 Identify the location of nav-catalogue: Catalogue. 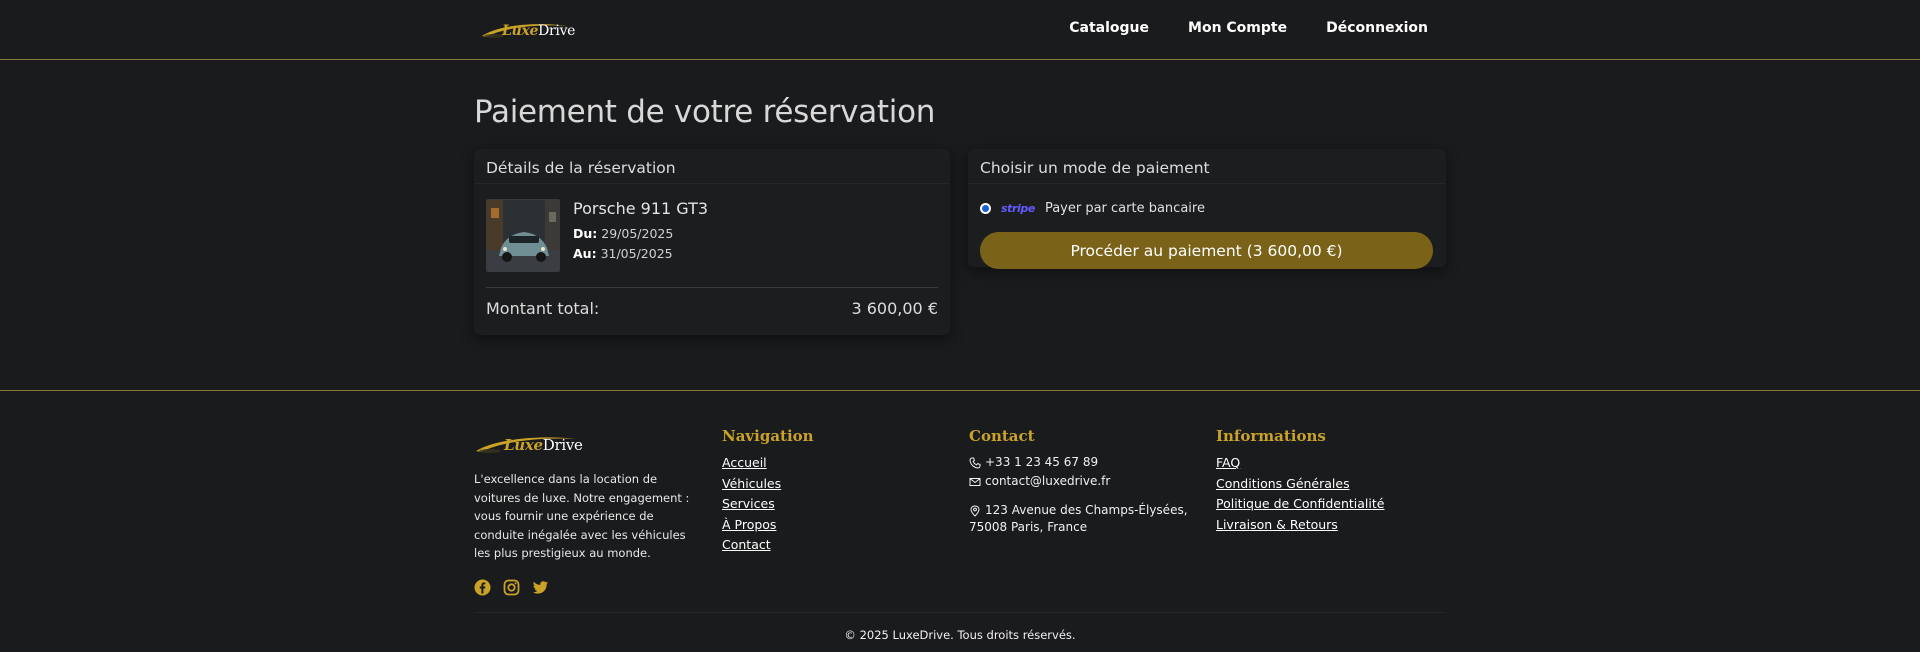
(1109, 28).